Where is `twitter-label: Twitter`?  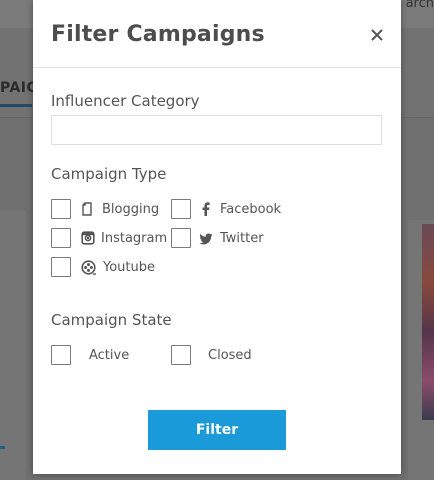
twitter-label: Twitter is located at coordinates (242, 238).